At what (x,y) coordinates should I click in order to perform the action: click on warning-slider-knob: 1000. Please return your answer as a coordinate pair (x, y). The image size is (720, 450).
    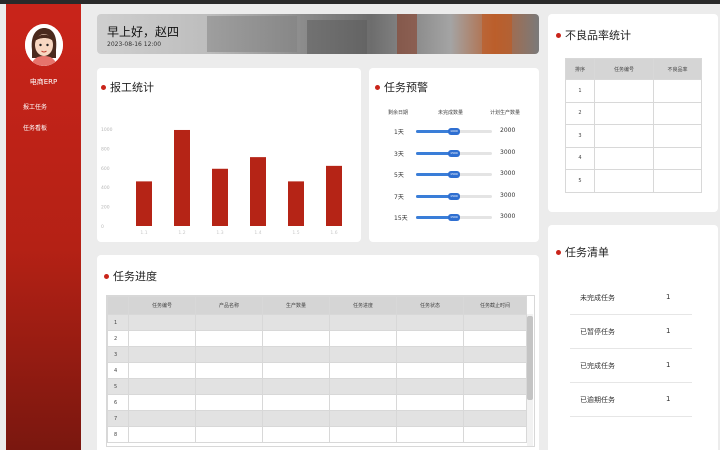
    Looking at the image, I should click on (454, 131).